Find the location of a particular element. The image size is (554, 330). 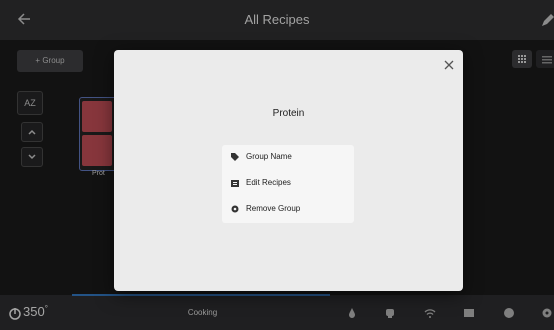

gear-icon is located at coordinates (235, 209).